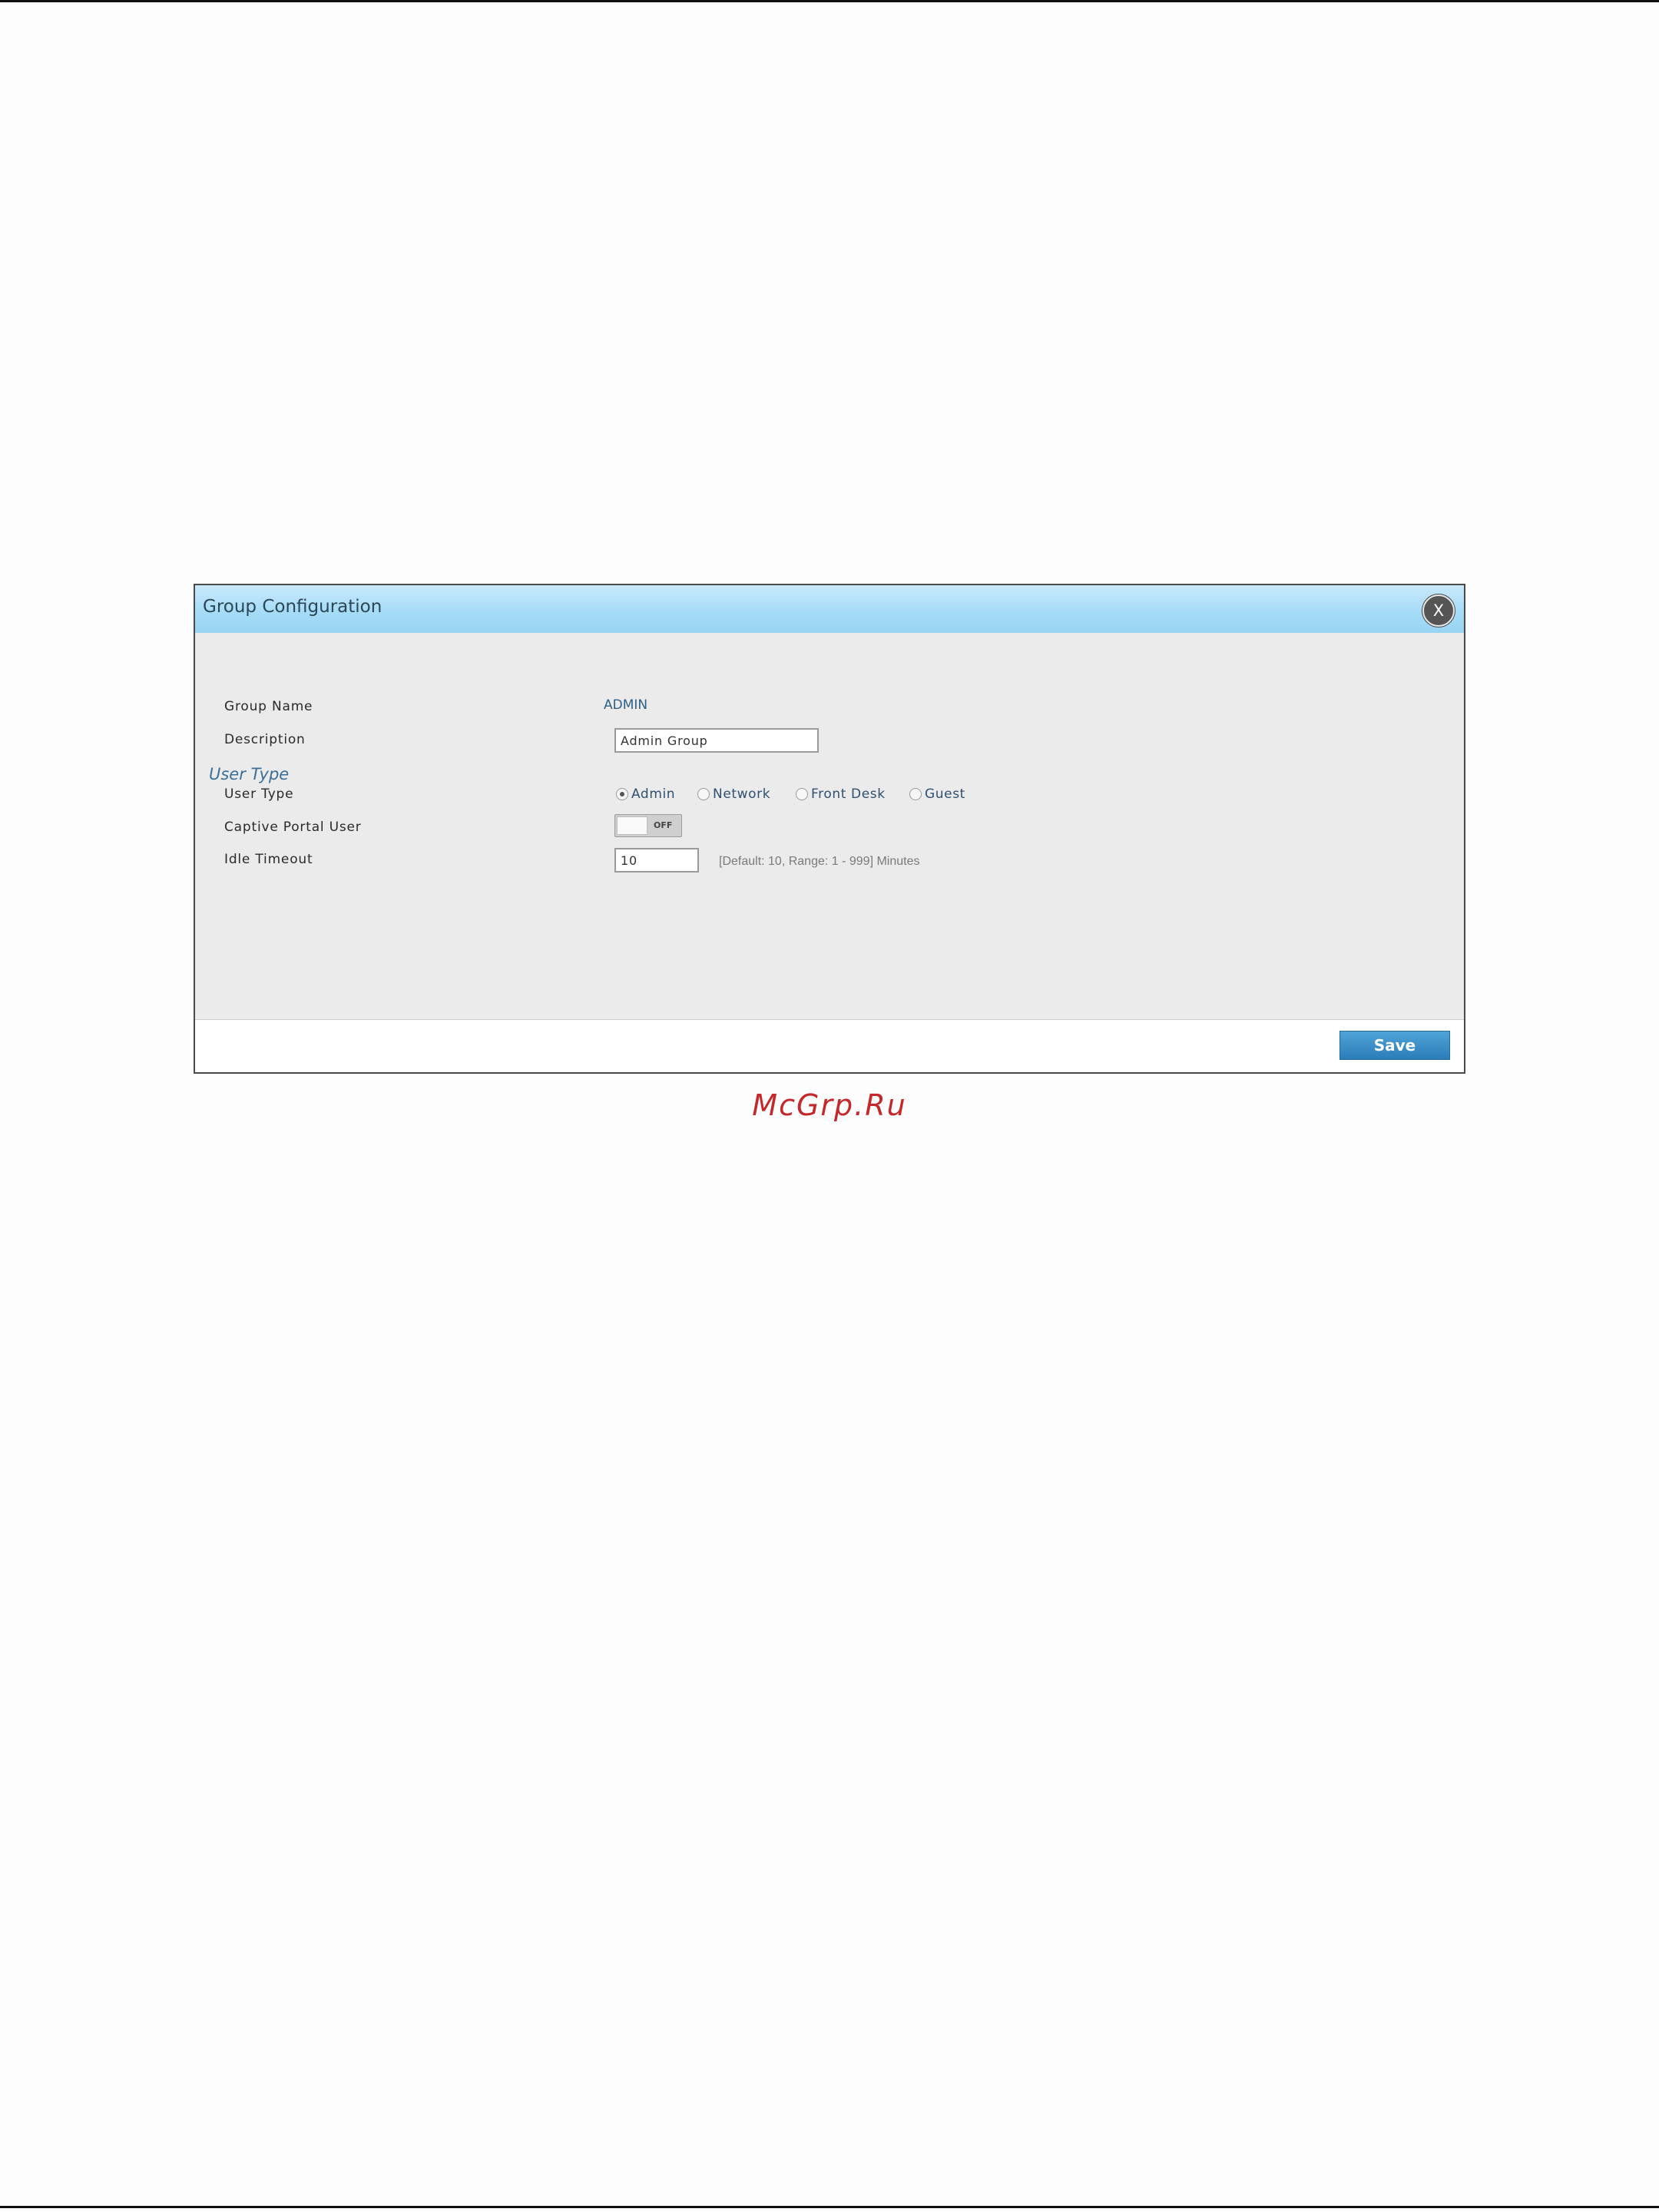 This screenshot has width=1659, height=2212. Describe the element at coordinates (259, 794) in the screenshot. I see `user-type-label: User Type` at that location.